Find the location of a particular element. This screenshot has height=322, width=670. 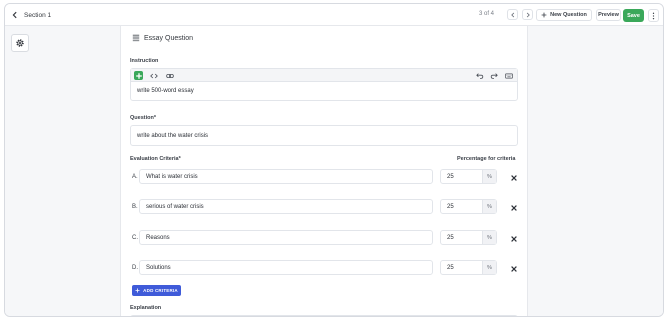

settings-button is located at coordinates (20, 43).